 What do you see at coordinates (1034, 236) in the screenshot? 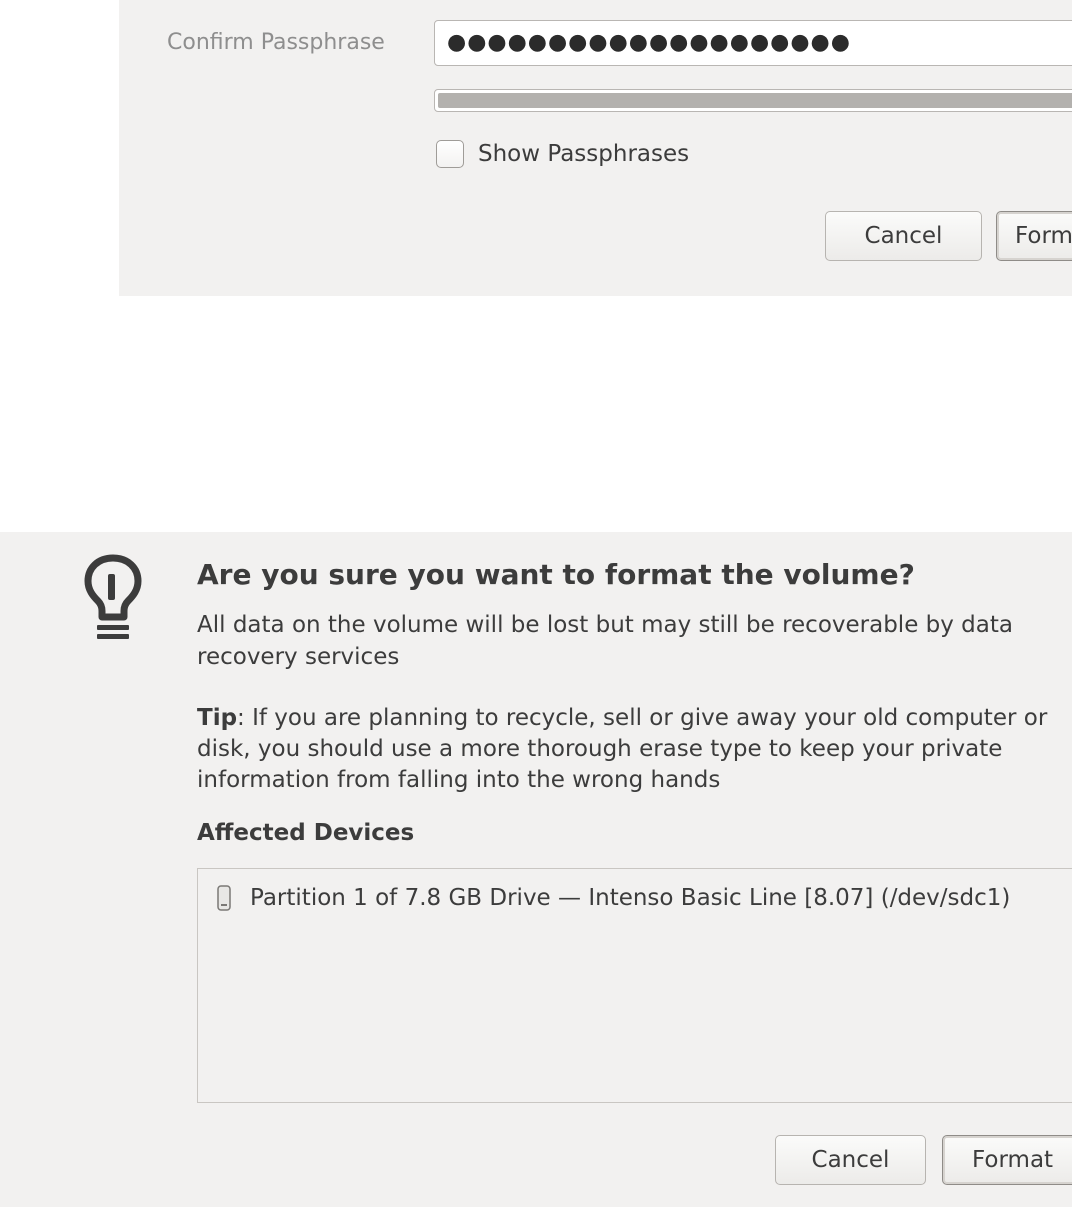
I see `format-button: Form` at bounding box center [1034, 236].